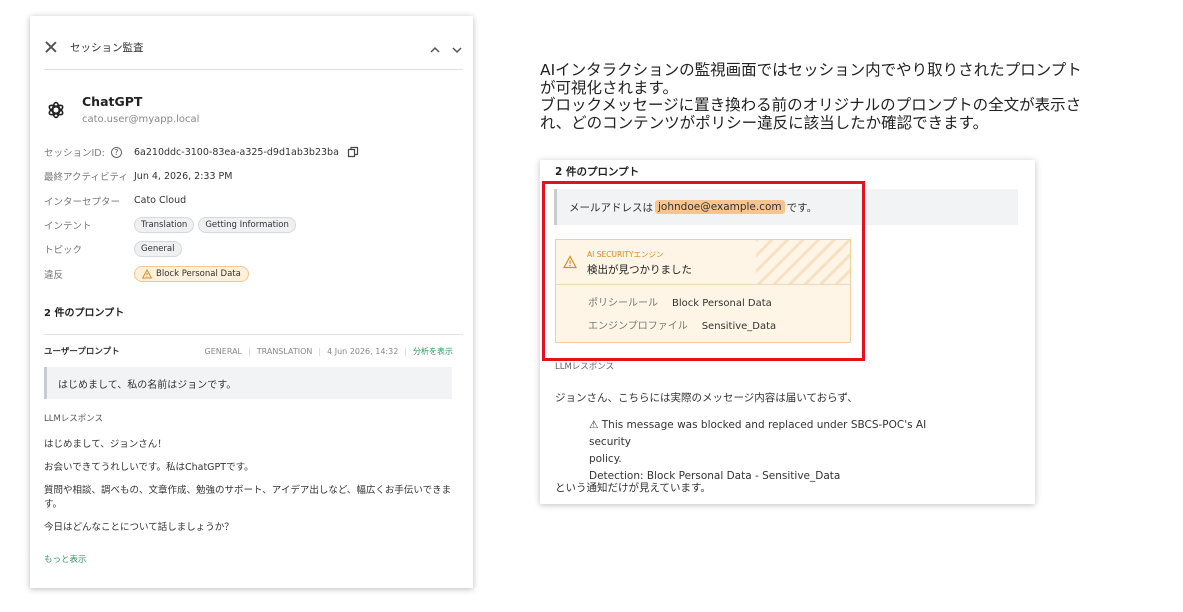  What do you see at coordinates (236, 152) in the screenshot?
I see `session-id: 6a210ddc-3100-83ea-a325-d9d1ab3b23ba` at bounding box center [236, 152].